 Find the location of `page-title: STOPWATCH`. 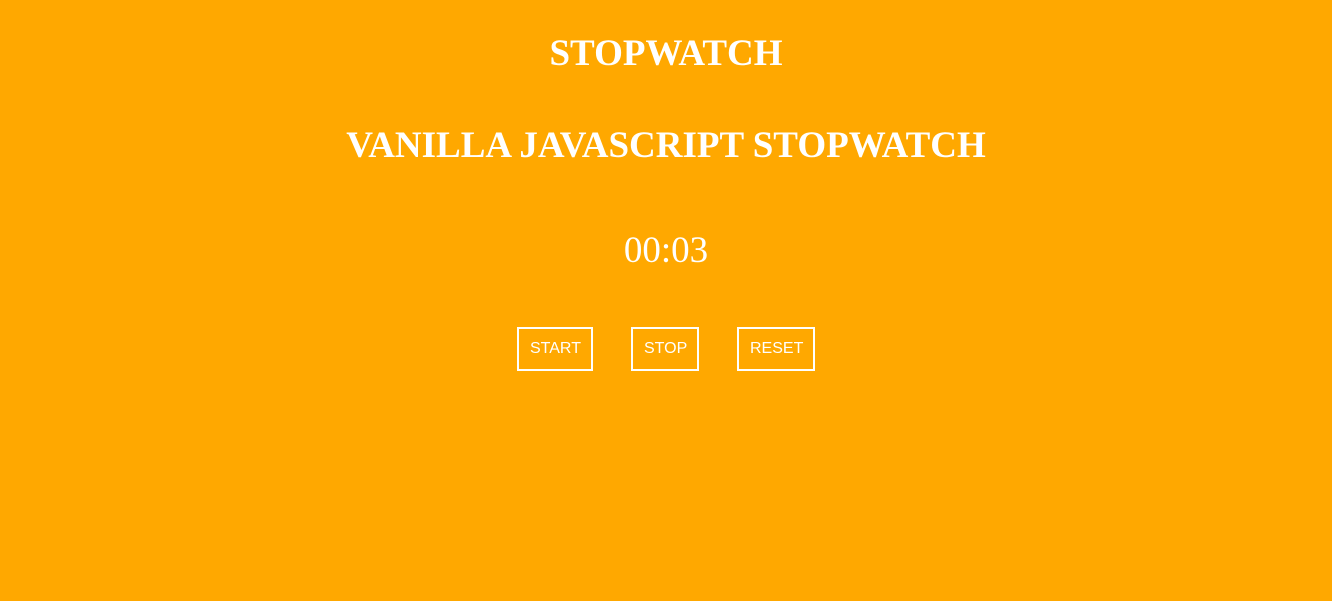

page-title: STOPWATCH is located at coordinates (666, 53).